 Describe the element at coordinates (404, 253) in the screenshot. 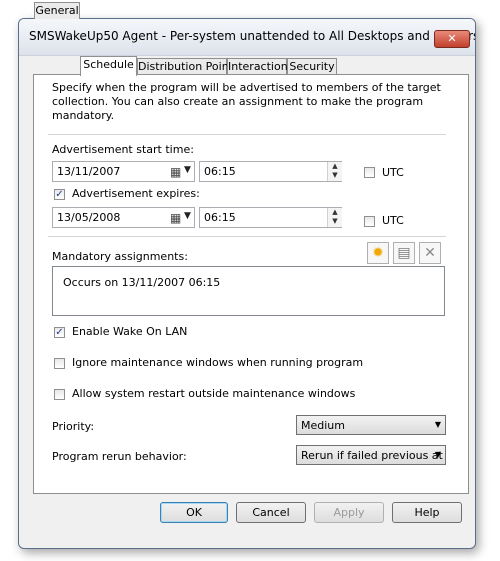

I see `properties-icon: ▤` at that location.